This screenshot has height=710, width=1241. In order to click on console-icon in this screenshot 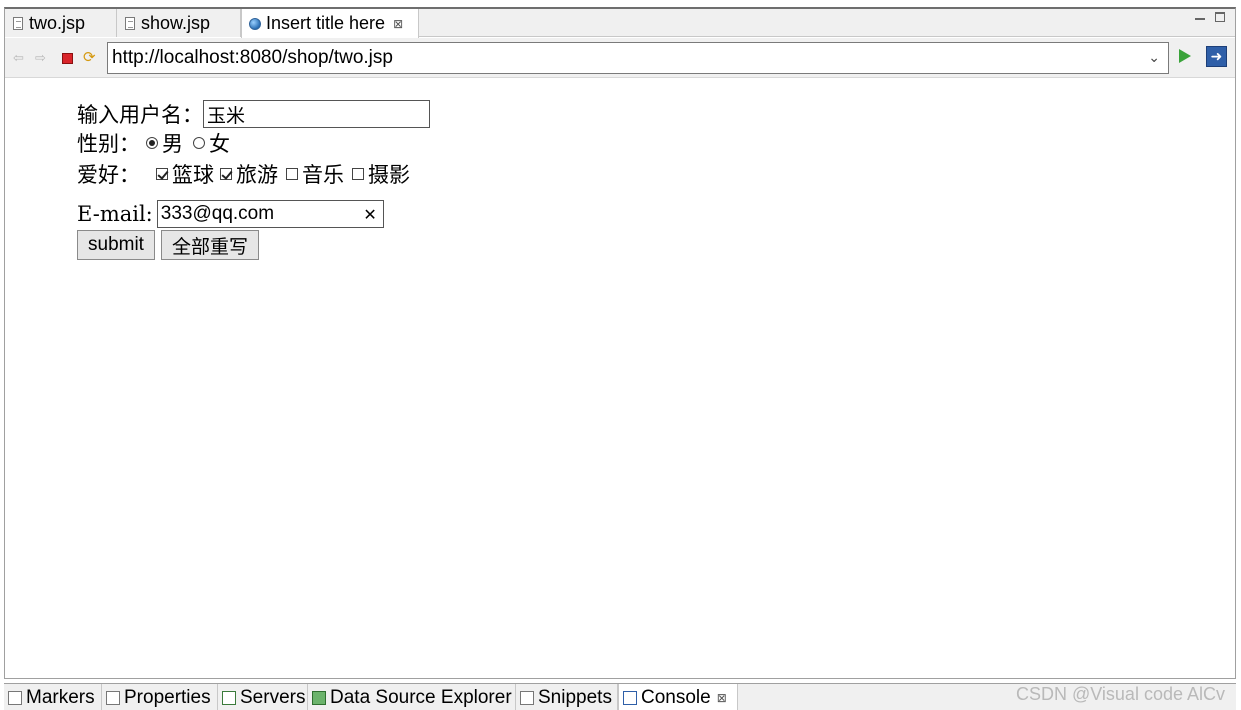, I will do `click(630, 697)`.